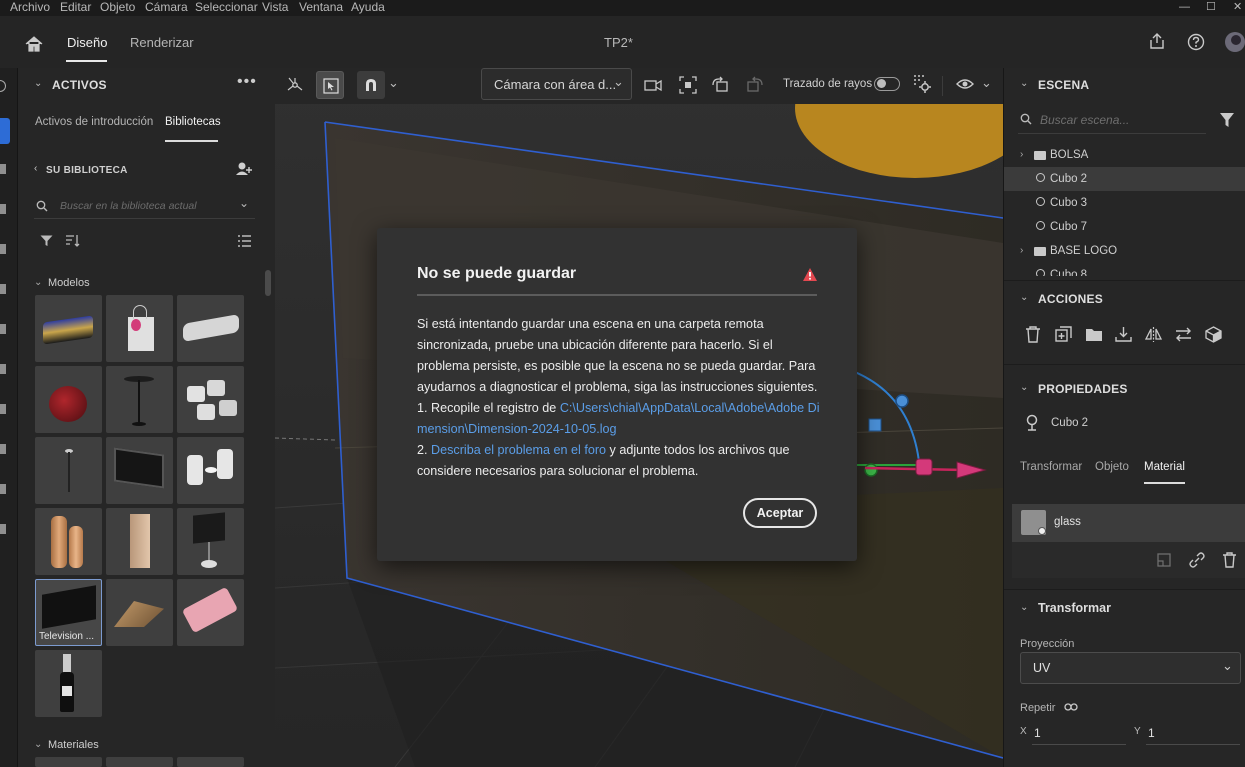  I want to click on tab-object: Objeto, so click(1112, 467).